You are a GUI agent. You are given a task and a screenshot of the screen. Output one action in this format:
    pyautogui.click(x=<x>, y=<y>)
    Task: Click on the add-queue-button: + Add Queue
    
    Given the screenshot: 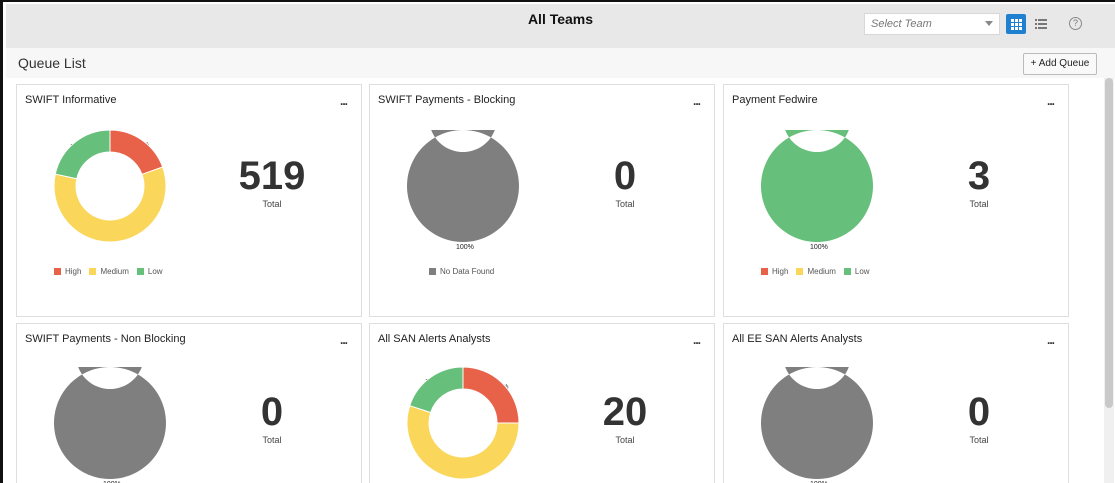 What is the action you would take?
    pyautogui.click(x=1060, y=64)
    